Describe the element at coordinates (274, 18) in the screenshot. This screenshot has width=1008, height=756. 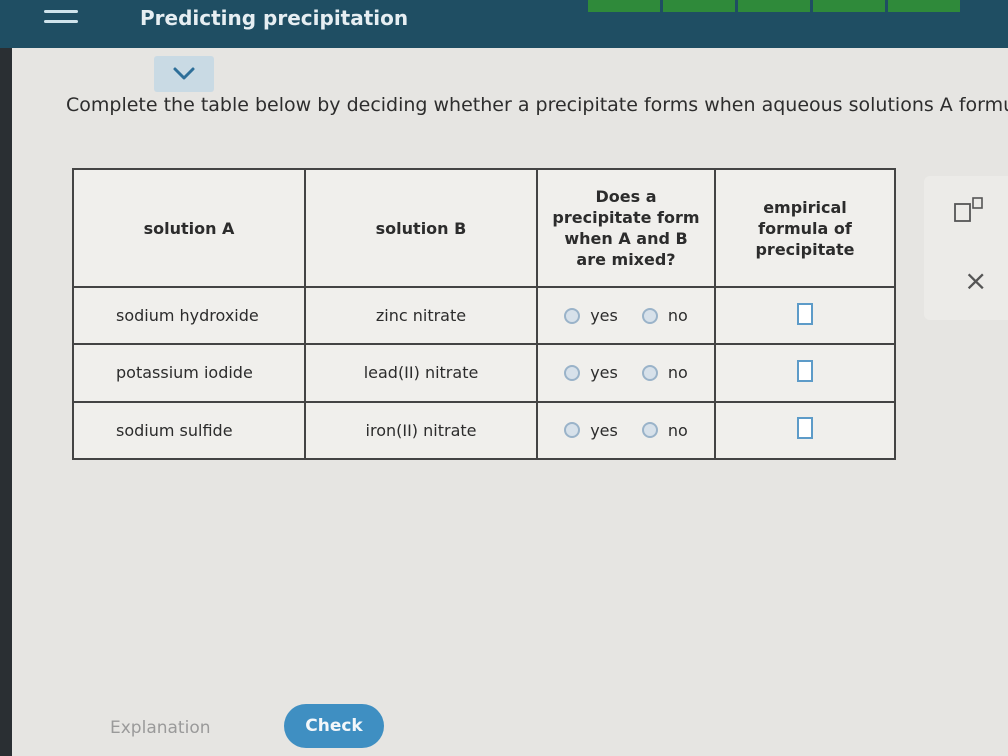
I see `topic-title: Predicting precipitation` at that location.